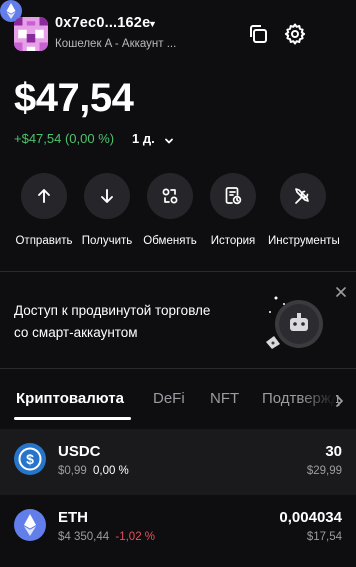 The width and height of the screenshot is (356, 567). What do you see at coordinates (295, 324) in the screenshot?
I see `robot-illustration-icon` at bounding box center [295, 324].